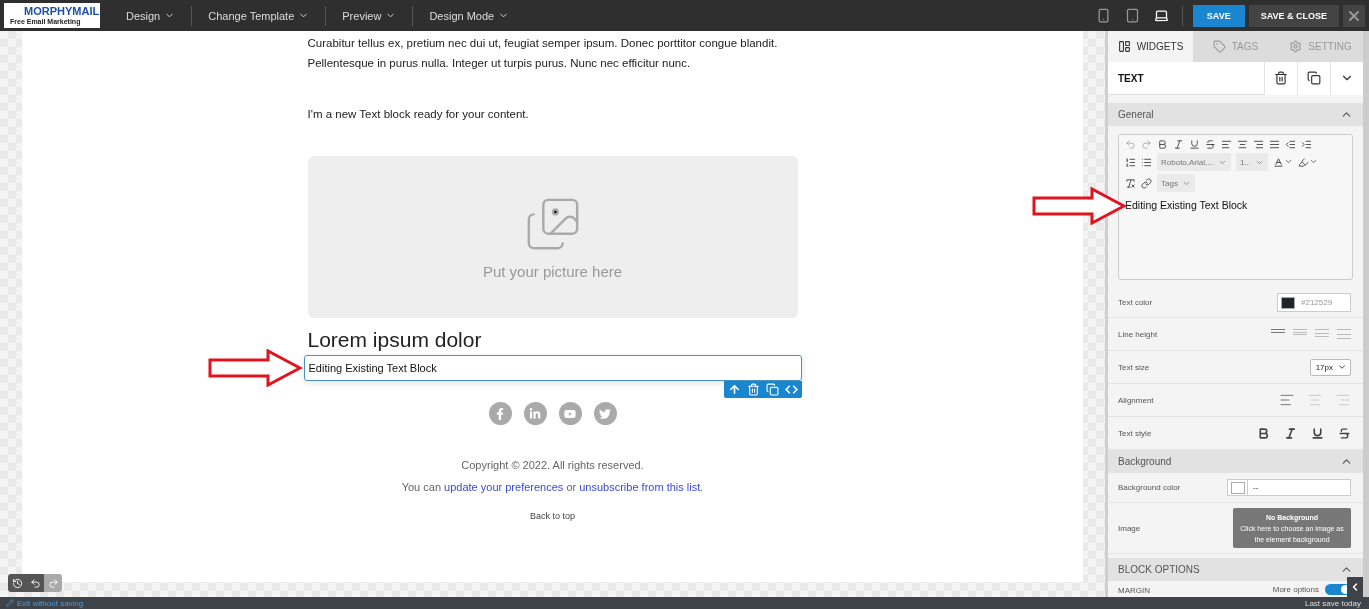 The height and width of the screenshot is (609, 1369). What do you see at coordinates (1135, 433) in the screenshot?
I see `field-label: Text style` at bounding box center [1135, 433].